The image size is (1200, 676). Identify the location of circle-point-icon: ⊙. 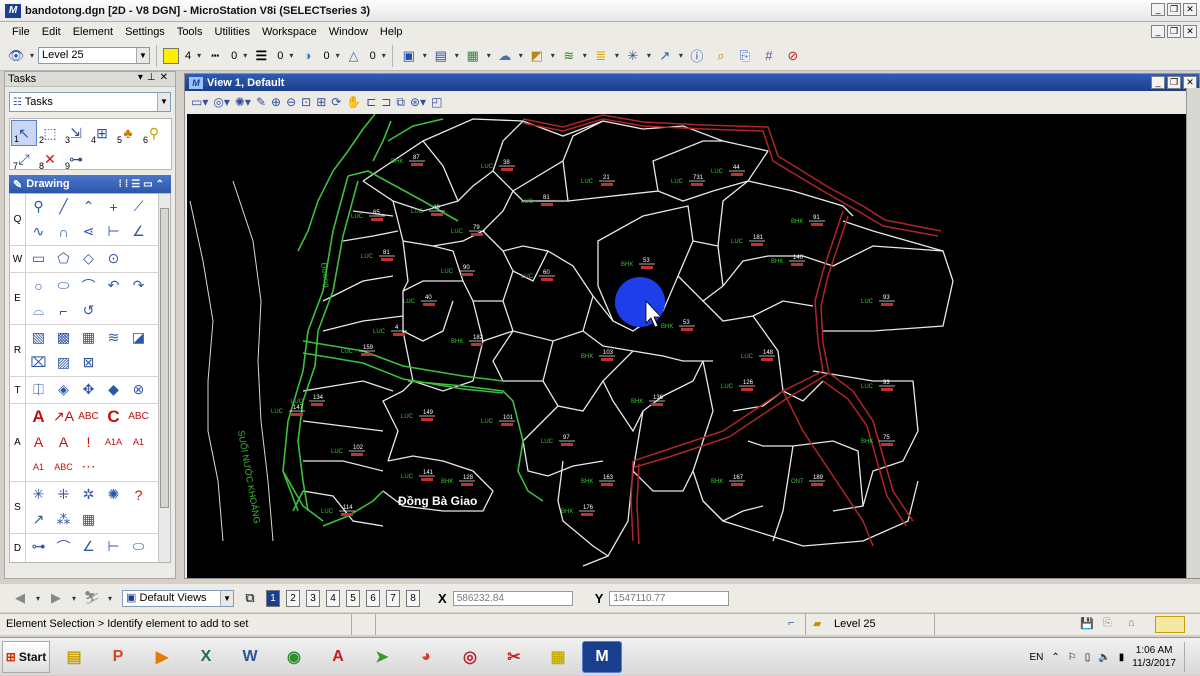
(113, 258).